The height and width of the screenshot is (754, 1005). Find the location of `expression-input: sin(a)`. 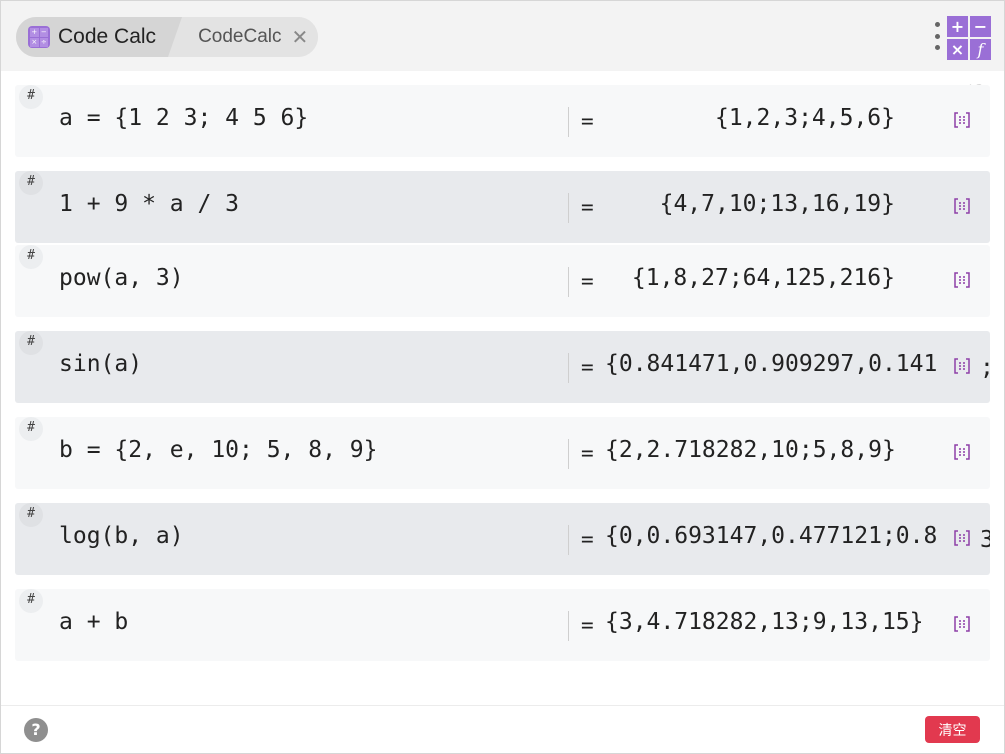

expression-input: sin(a) is located at coordinates (100, 364).